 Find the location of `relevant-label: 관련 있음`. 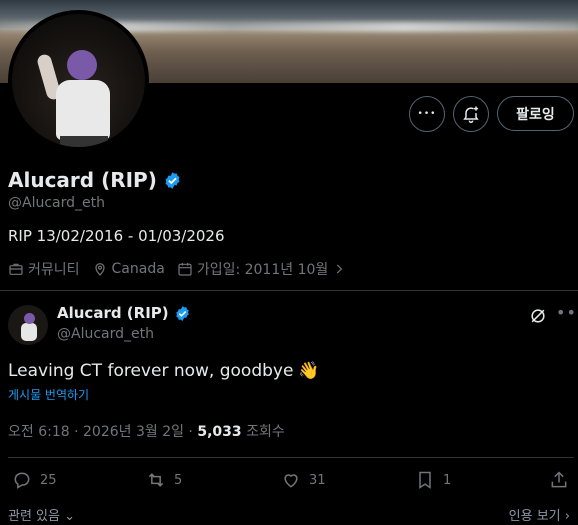

relevant-label: 관련 있음 is located at coordinates (34, 516).